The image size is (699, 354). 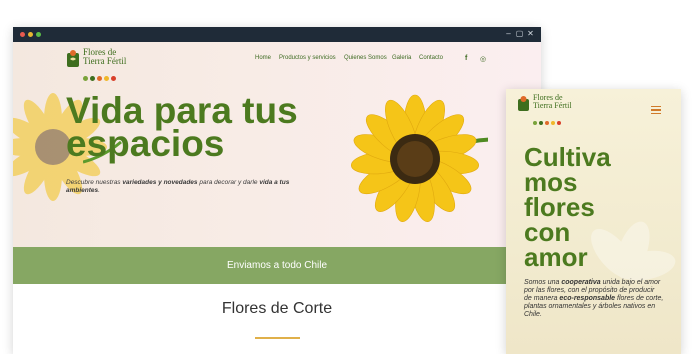 I want to click on hero-title: Vida para tus espacios, so click(x=196, y=127).